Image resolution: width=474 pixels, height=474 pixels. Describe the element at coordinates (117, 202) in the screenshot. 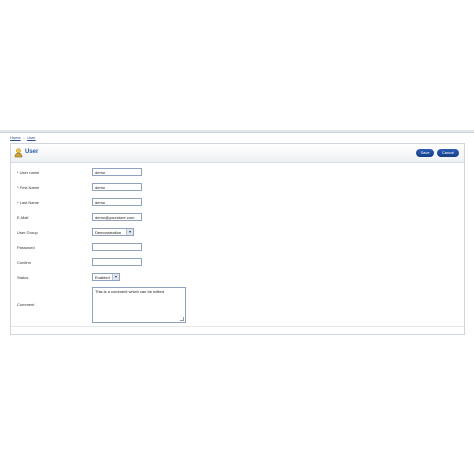

I see `lastname-input: demo` at that location.